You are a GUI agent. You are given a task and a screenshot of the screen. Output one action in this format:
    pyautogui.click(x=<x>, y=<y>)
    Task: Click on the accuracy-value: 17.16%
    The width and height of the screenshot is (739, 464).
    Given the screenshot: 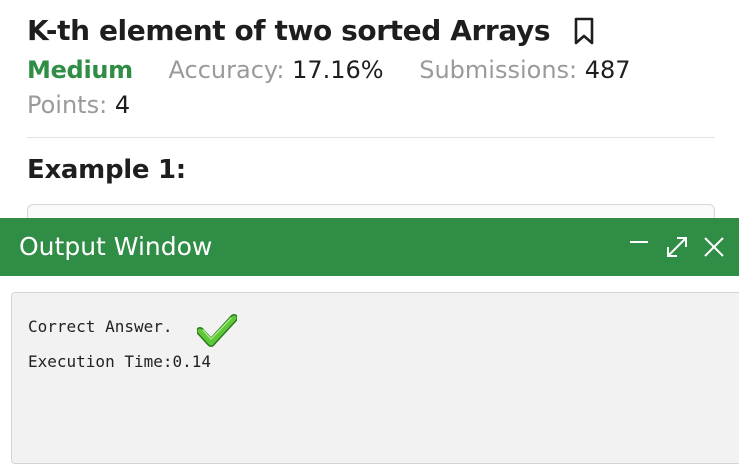 What is the action you would take?
    pyautogui.click(x=338, y=70)
    